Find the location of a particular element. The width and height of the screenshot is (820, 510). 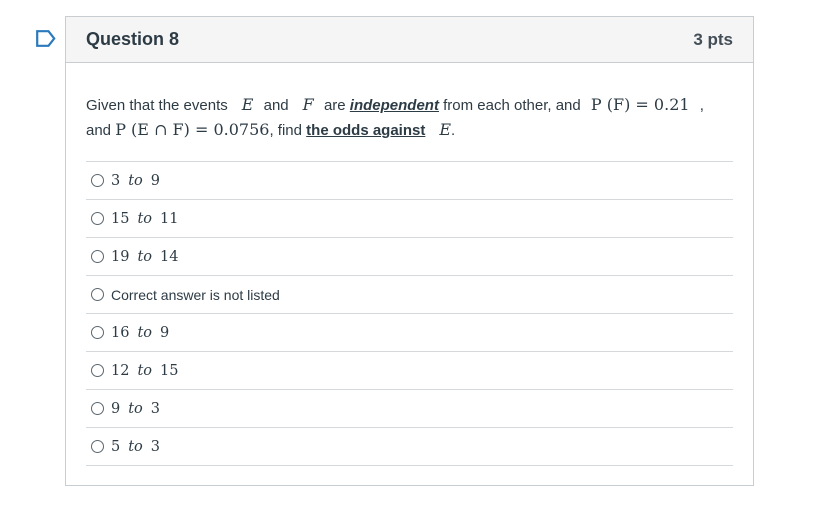

flag-question-icon is located at coordinates (46, 38).